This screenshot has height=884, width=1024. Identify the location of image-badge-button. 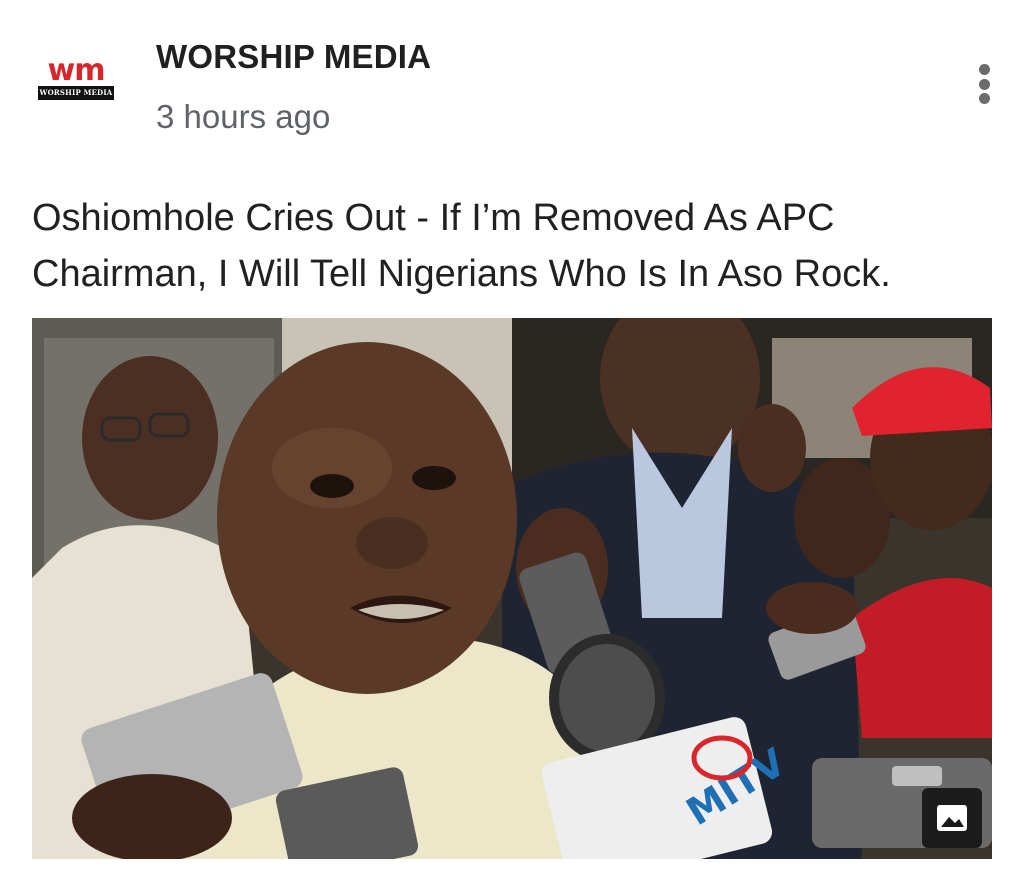
(952, 818).